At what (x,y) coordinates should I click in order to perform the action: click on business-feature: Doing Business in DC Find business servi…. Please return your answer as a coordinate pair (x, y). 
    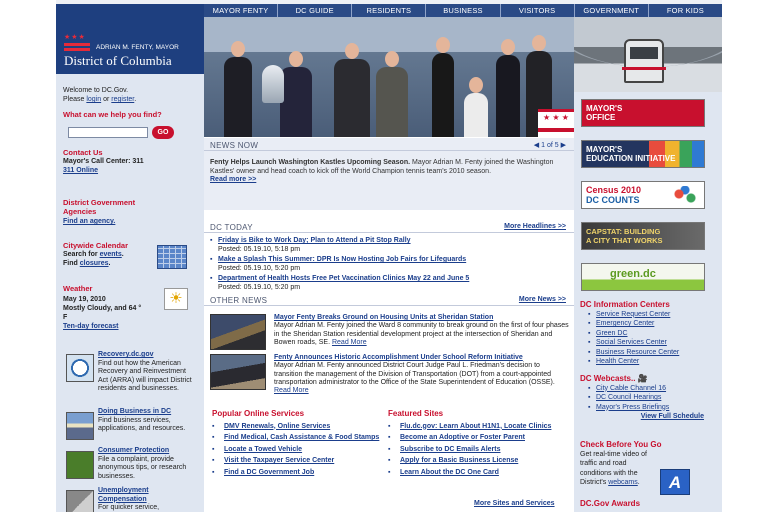
    Looking at the image, I should click on (146, 421).